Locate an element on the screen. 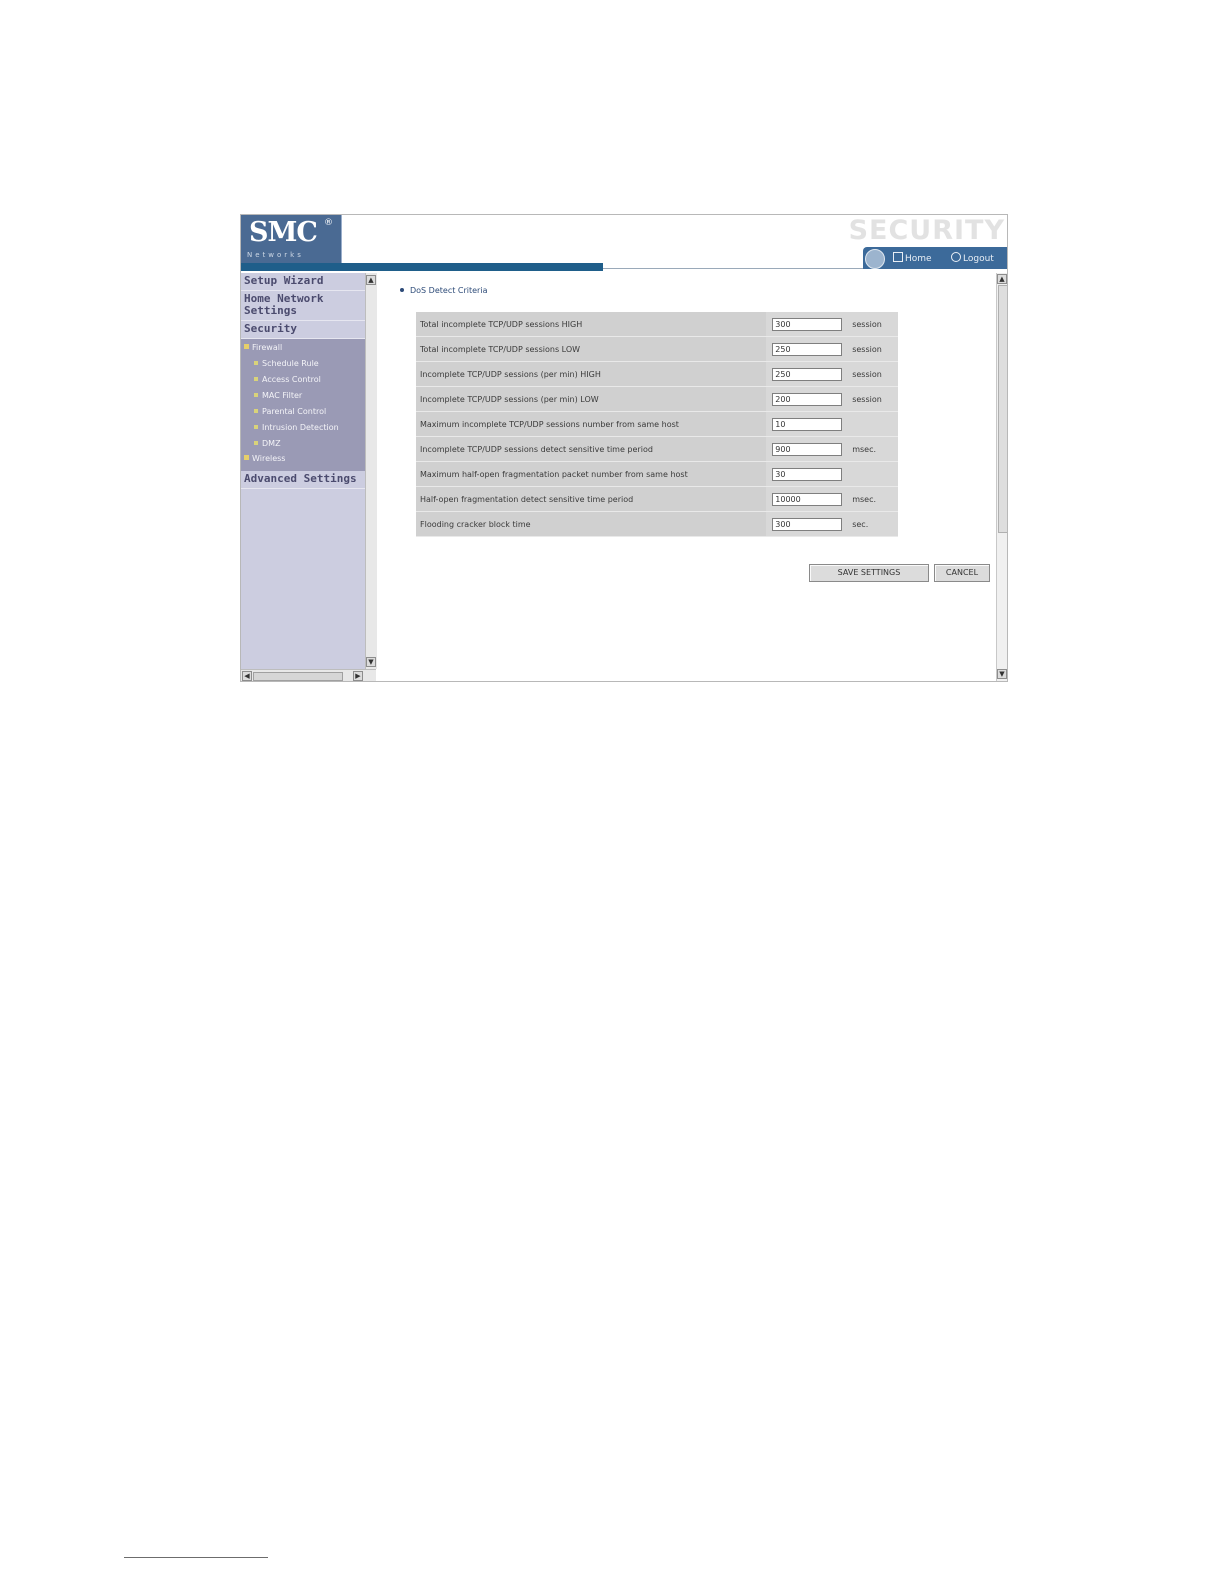 The image size is (1224, 1584). sidebar-item-access-control: Access Control is located at coordinates (303, 380).